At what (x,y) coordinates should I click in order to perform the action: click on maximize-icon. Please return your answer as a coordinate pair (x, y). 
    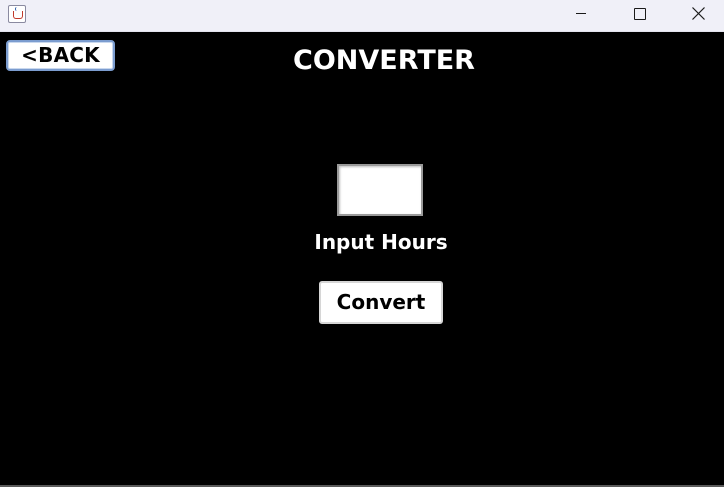
    Looking at the image, I should click on (640, 14).